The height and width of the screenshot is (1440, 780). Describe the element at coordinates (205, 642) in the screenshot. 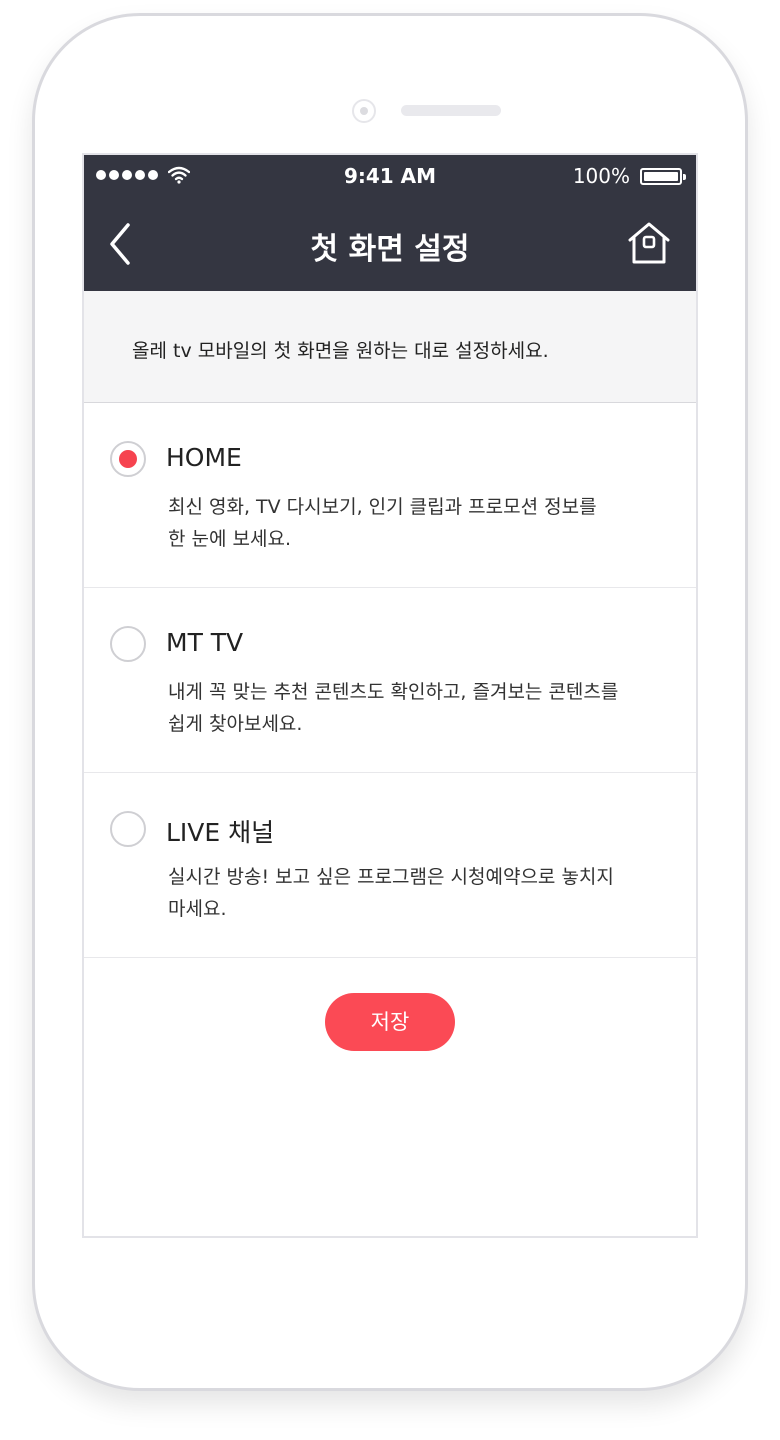

I see `option-title: MT TV` at that location.